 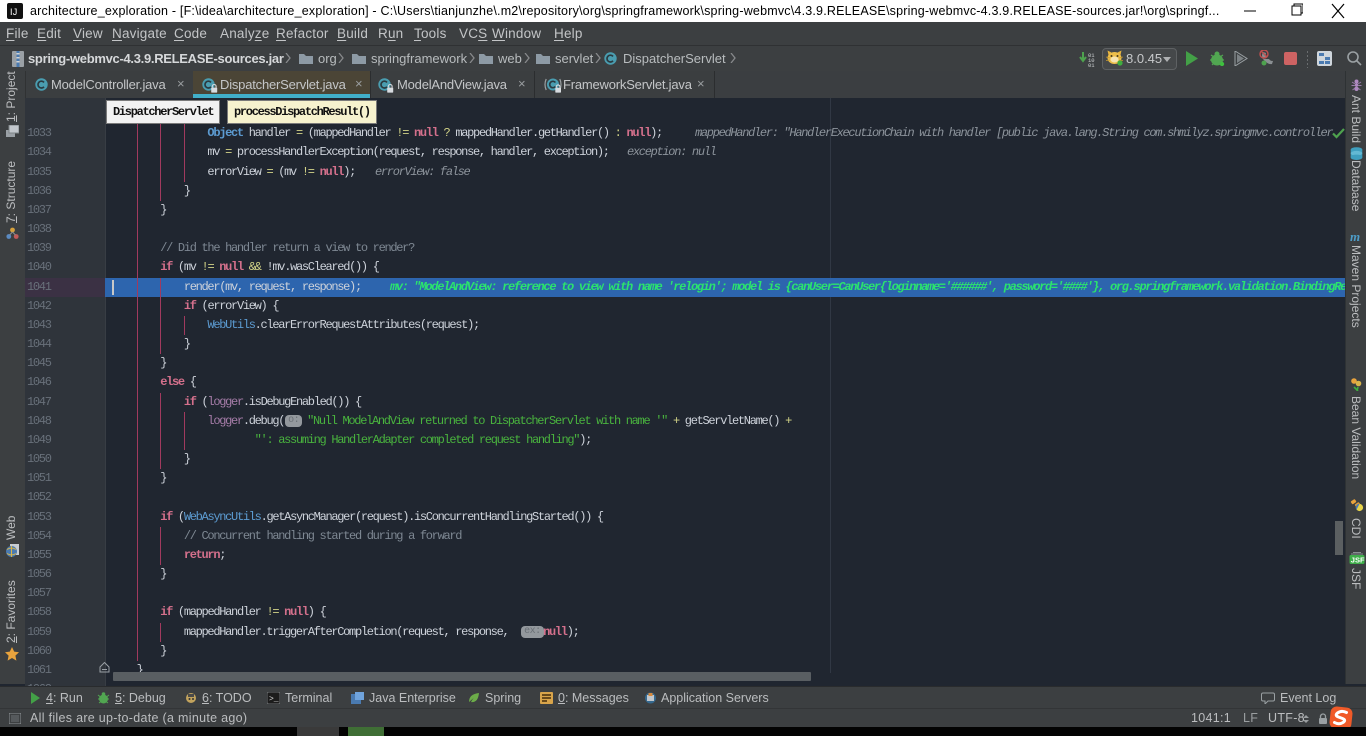 I want to click on svg-text: JSF, so click(x=1358, y=560).